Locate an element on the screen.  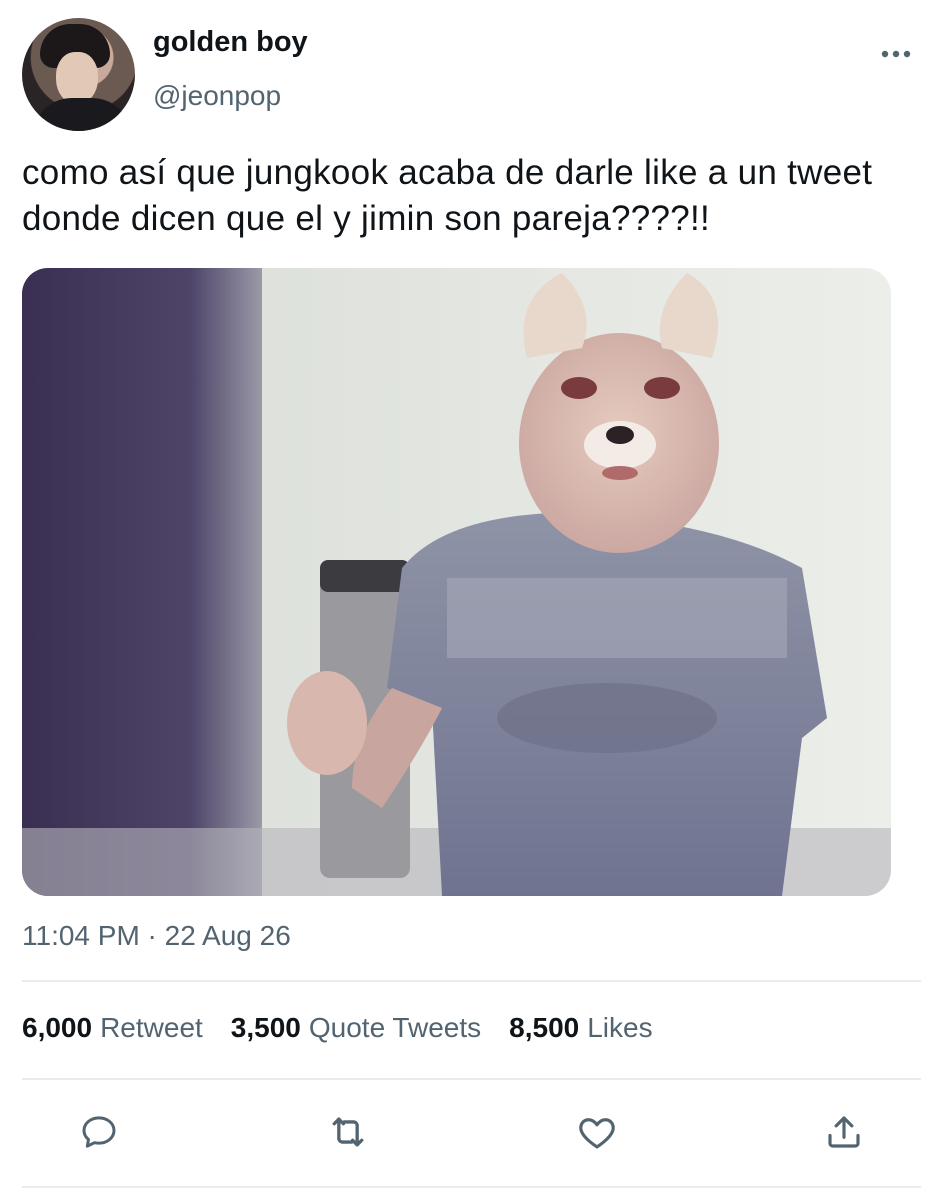
avatar is located at coordinates (78, 74).